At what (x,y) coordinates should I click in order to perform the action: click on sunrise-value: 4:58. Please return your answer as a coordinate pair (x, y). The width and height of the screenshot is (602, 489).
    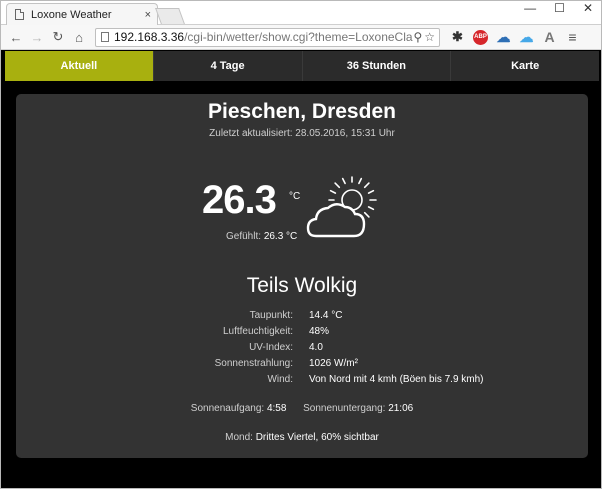
    Looking at the image, I should click on (276, 408).